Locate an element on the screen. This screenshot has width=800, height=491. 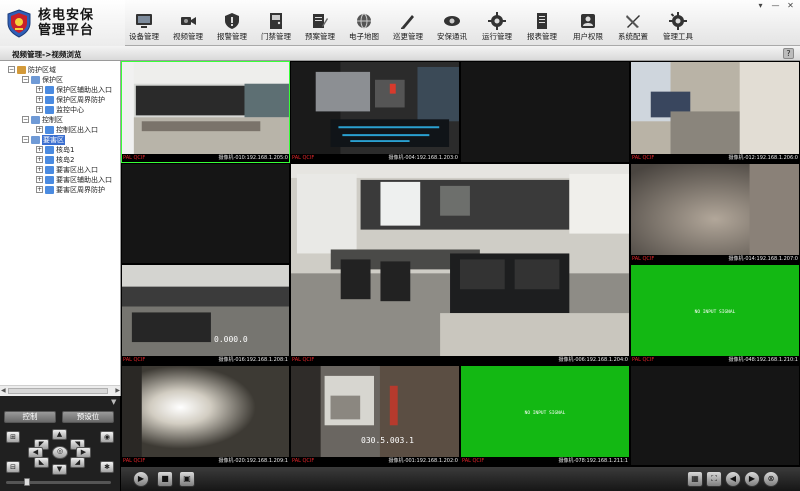
collapse-panel-icon: ▼ is located at coordinates (113, 402).